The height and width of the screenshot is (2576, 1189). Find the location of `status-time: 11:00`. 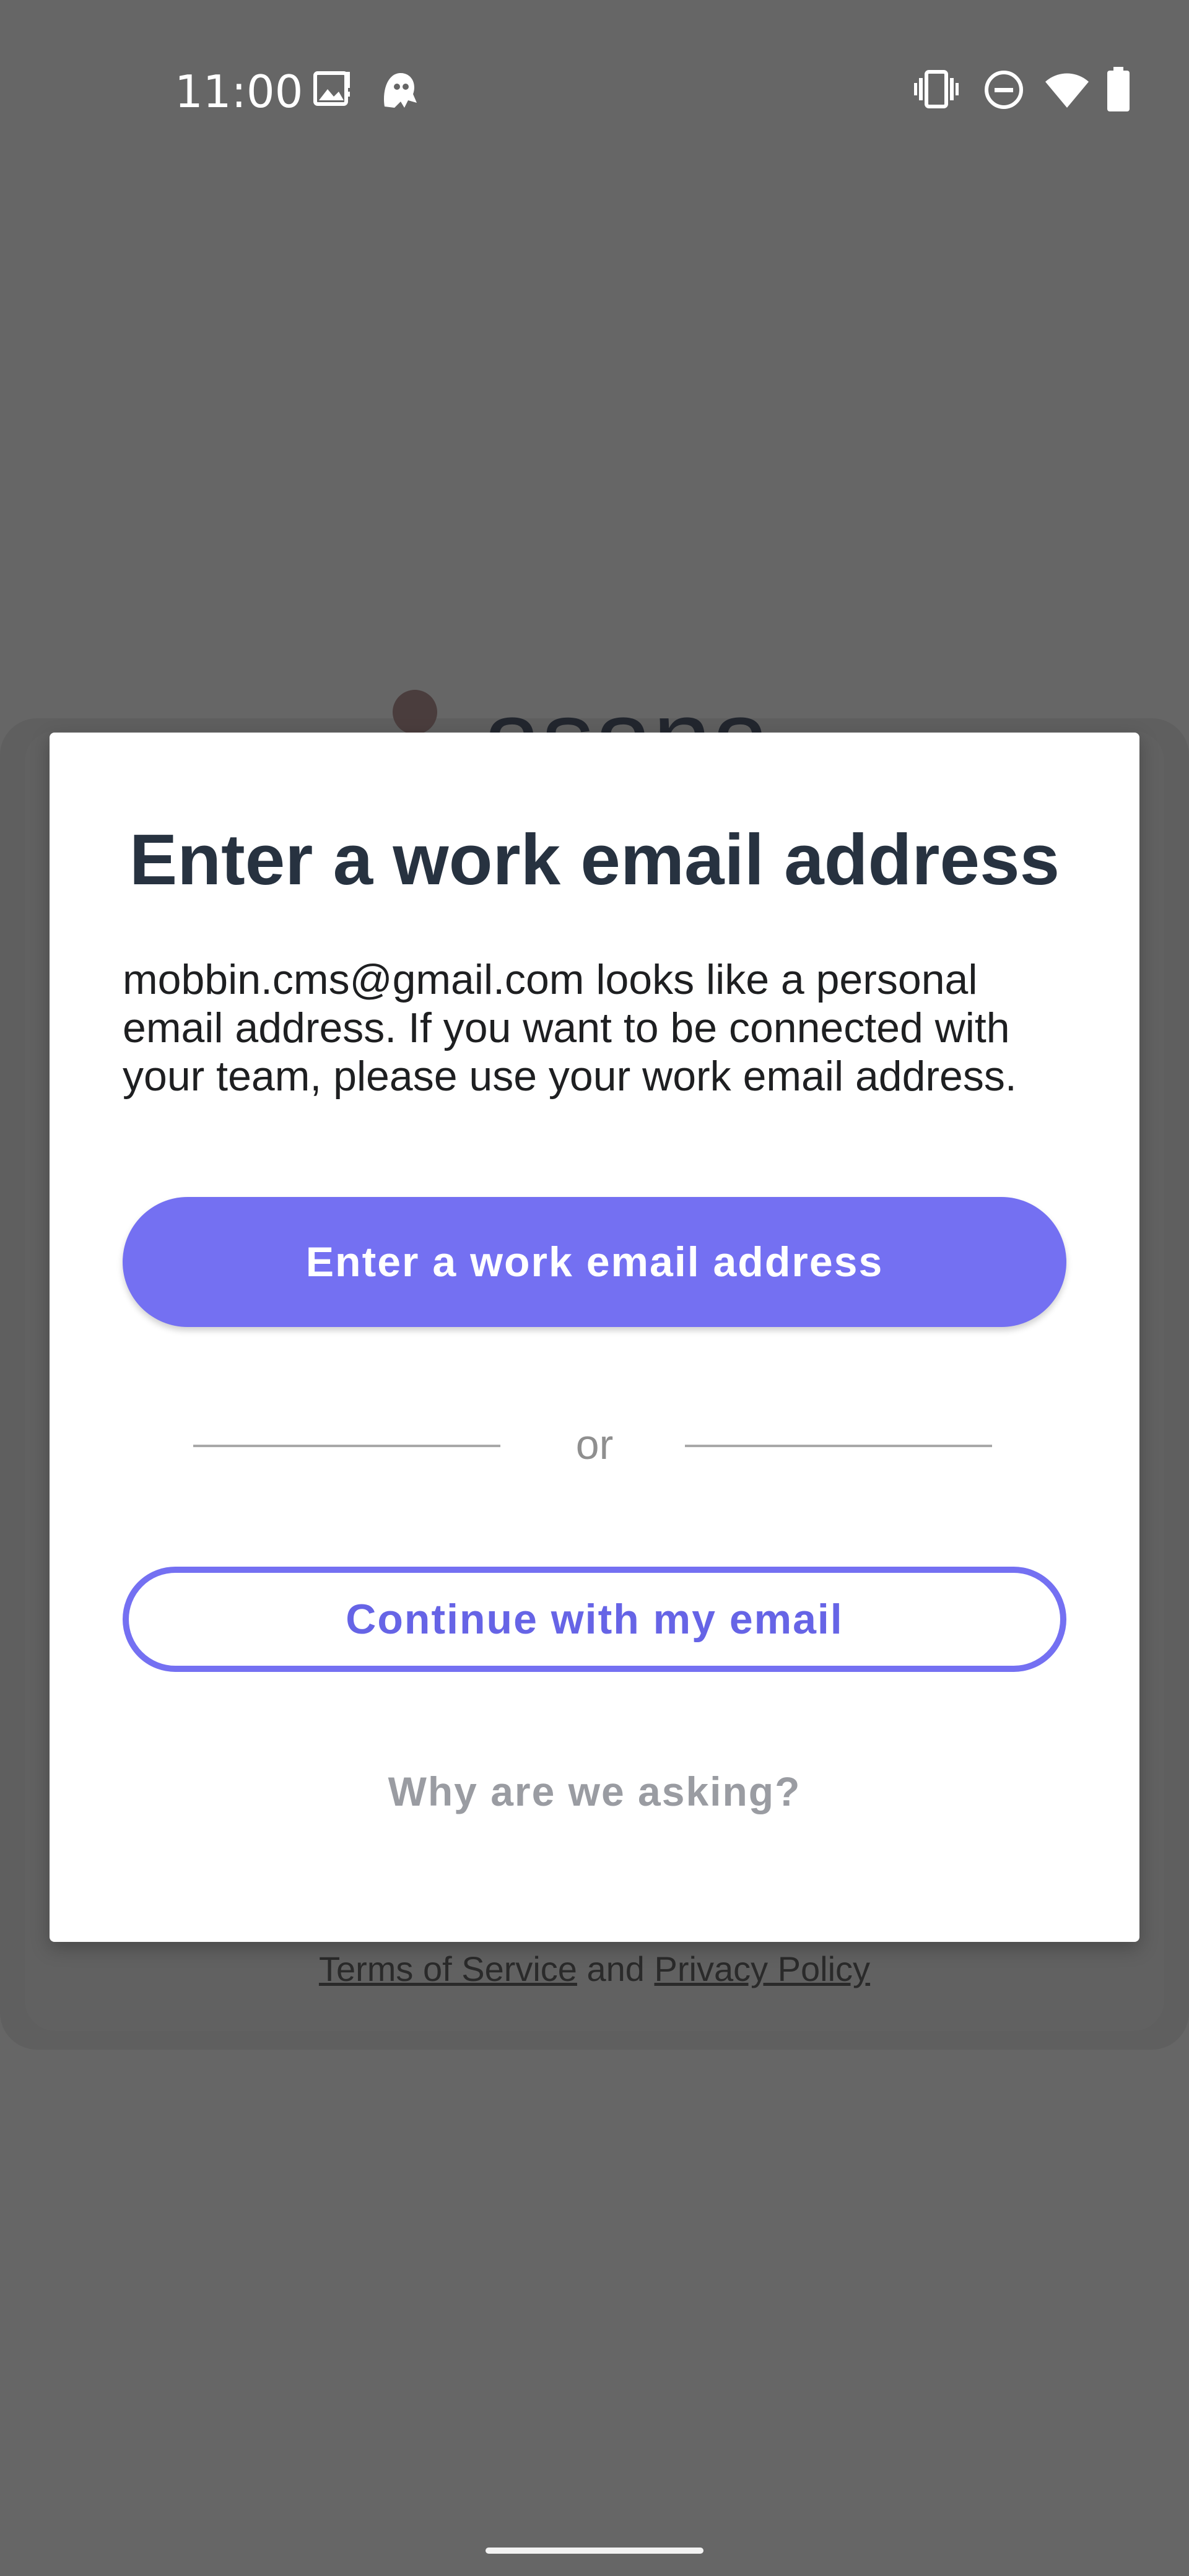

status-time: 11:00 is located at coordinates (239, 92).